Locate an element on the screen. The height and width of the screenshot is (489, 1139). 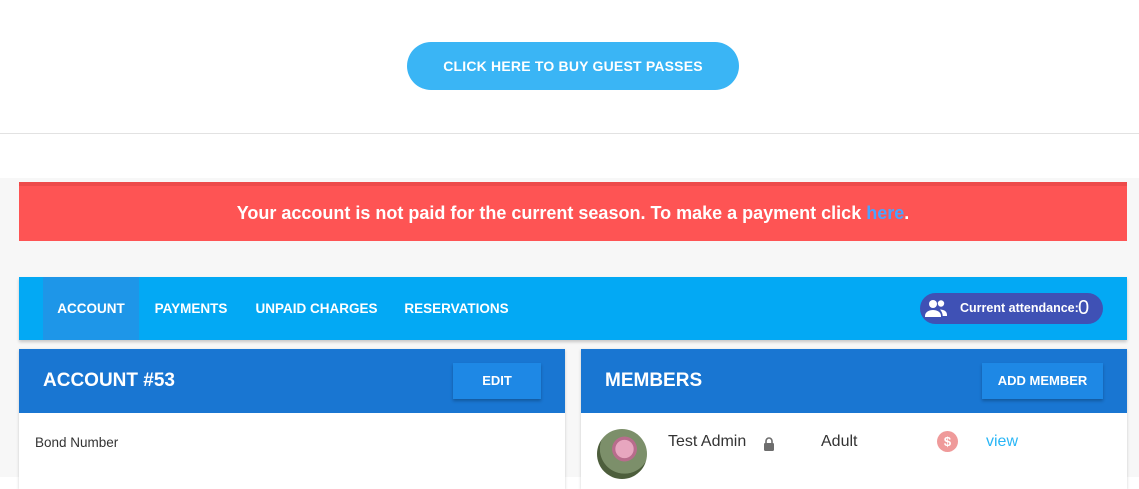
people-icon is located at coordinates (936, 308).